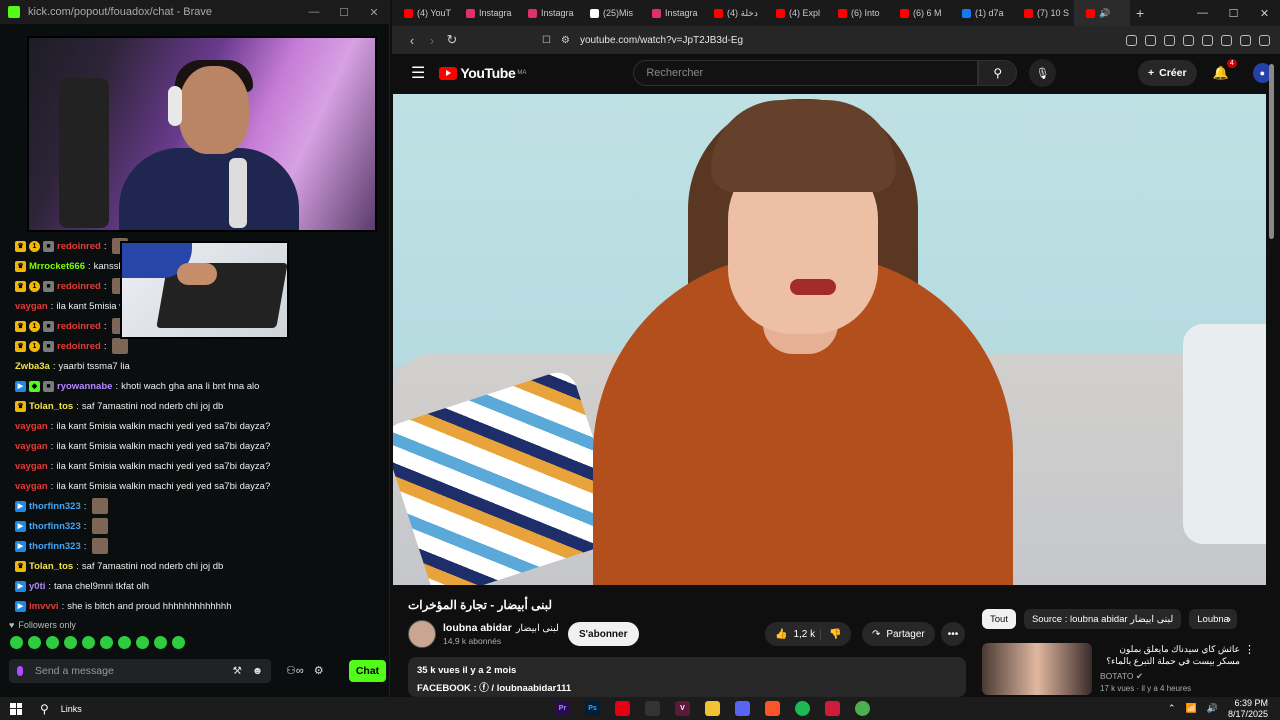 The height and width of the screenshot is (720, 1280). Describe the element at coordinates (477, 628) in the screenshot. I see `channel-name: loubna abidar` at that location.